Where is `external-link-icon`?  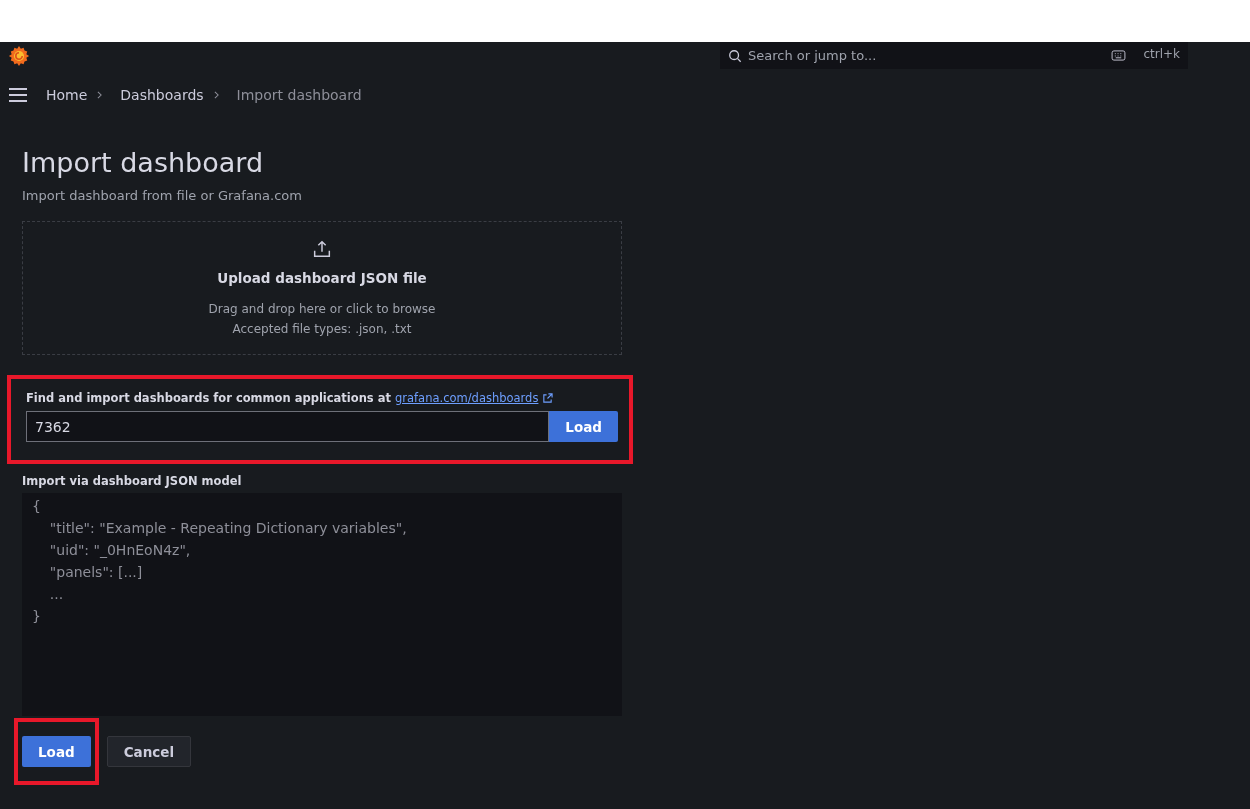
external-link-icon is located at coordinates (548, 398).